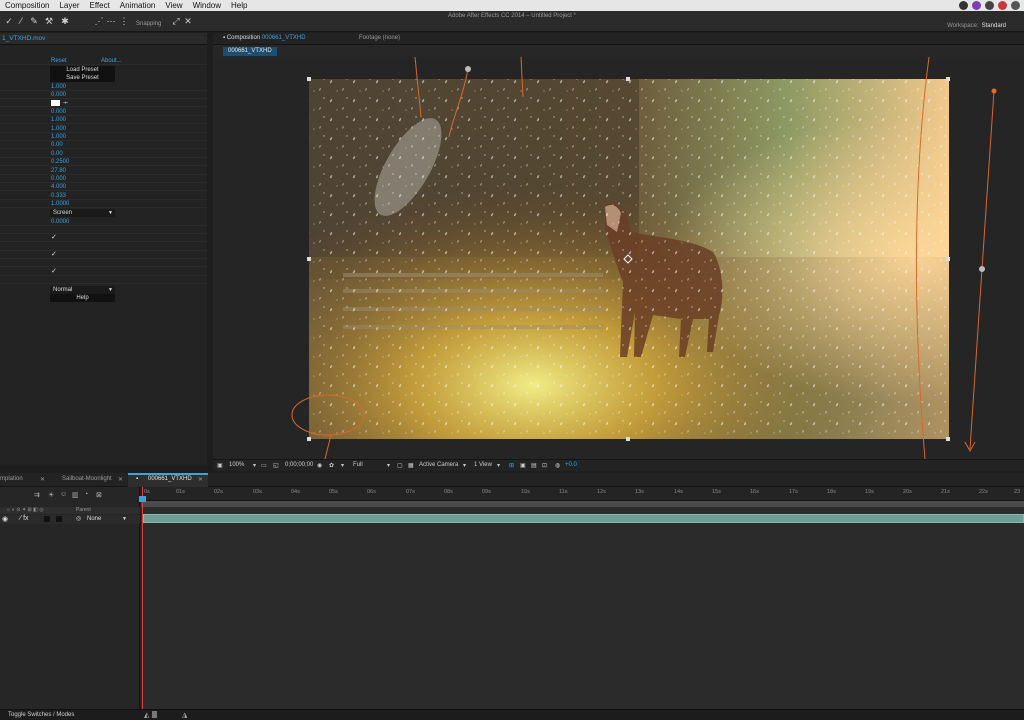 The height and width of the screenshot is (720, 1024). I want to click on ec-value: 27.80, so click(58, 171).